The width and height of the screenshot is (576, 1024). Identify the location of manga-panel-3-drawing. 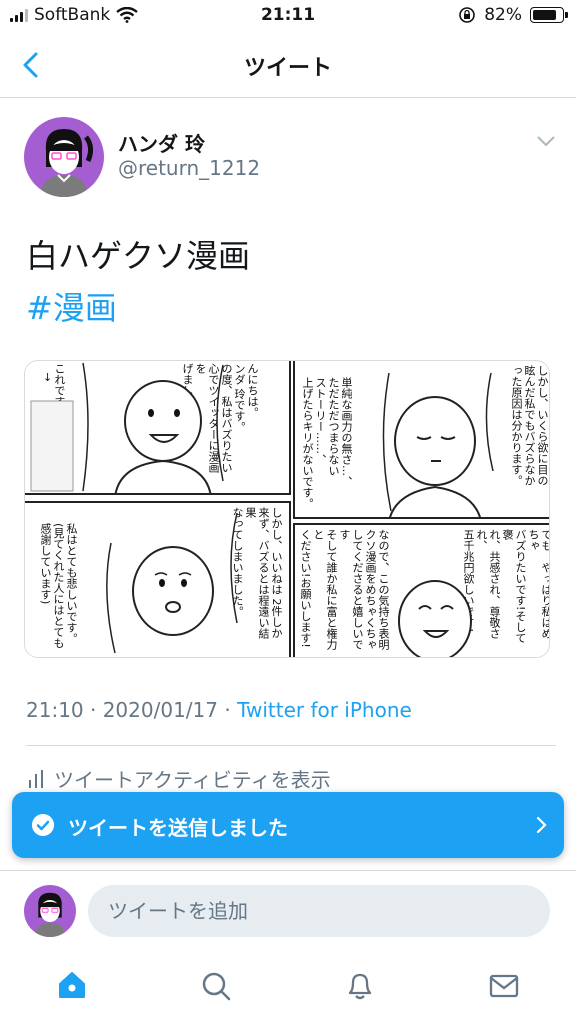
(172, 583).